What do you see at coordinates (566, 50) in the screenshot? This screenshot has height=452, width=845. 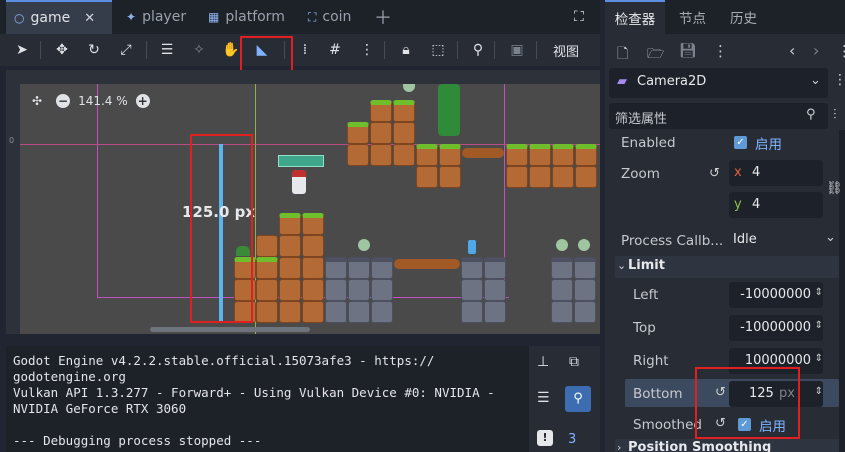 I see `view-menu-button: 视图` at bounding box center [566, 50].